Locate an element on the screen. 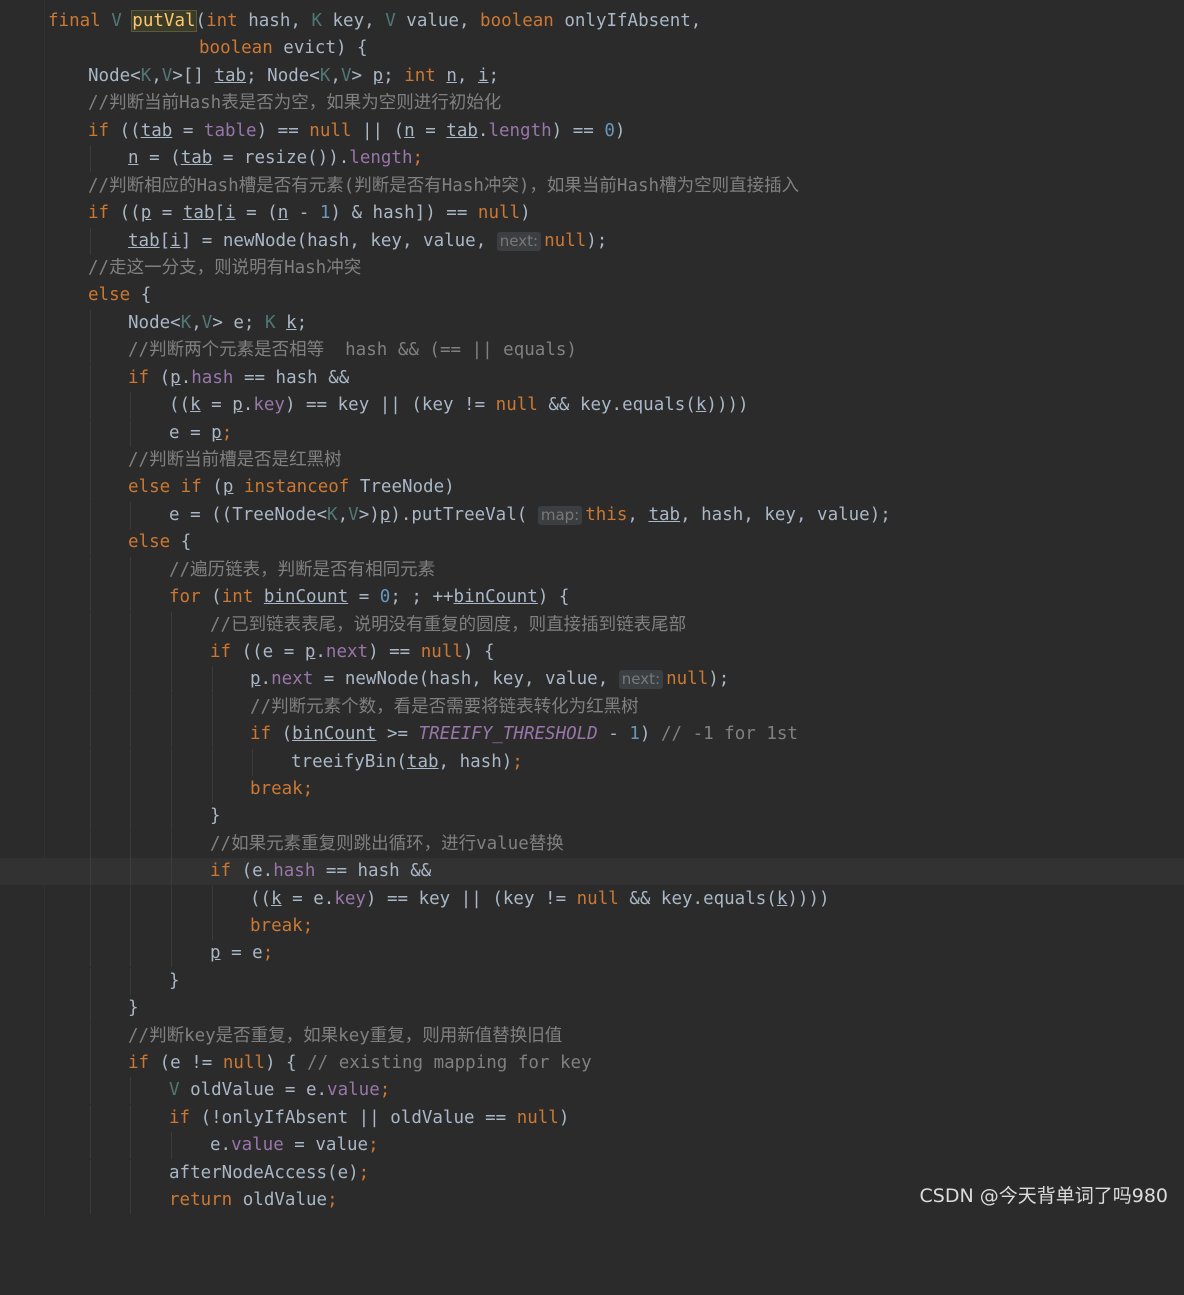 This screenshot has height=1295, width=1184. code-line: if (p.hash == hash && is located at coordinates (592, 378).